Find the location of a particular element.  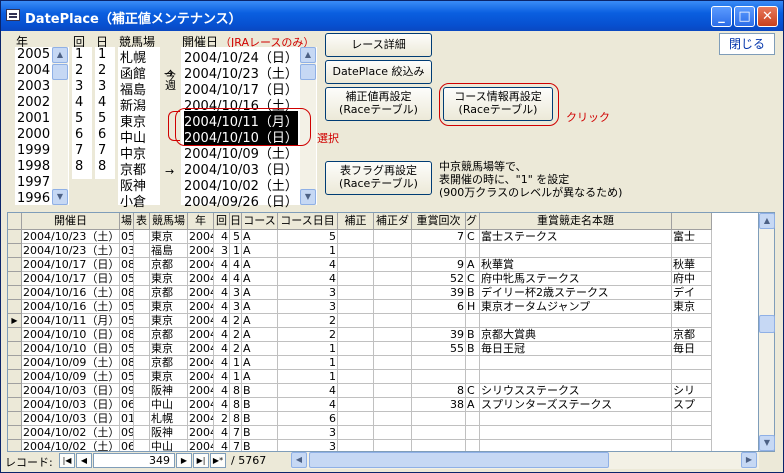

year-item: 1998 is located at coordinates (33, 166).